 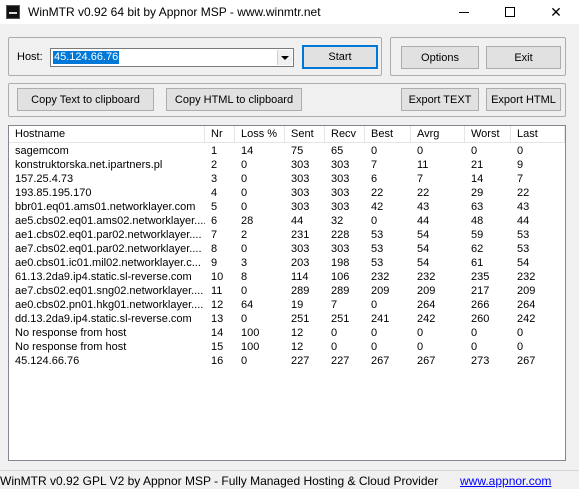 I want to click on close-button: ✕, so click(x=556, y=12).